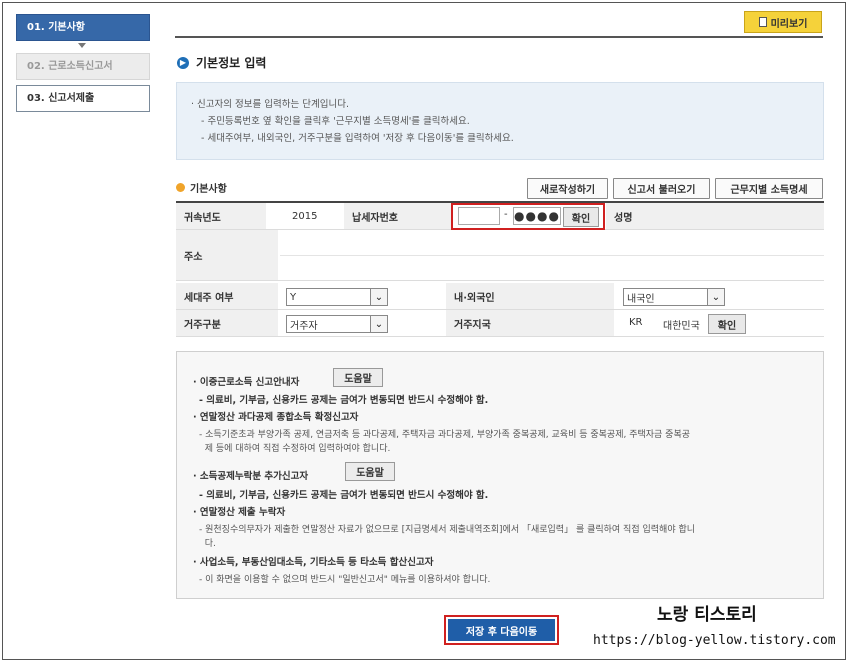 This screenshot has width=850, height=664. Describe the element at coordinates (769, 188) in the screenshot. I see `workplace-income-button: 근무지별 소득명세` at that location.